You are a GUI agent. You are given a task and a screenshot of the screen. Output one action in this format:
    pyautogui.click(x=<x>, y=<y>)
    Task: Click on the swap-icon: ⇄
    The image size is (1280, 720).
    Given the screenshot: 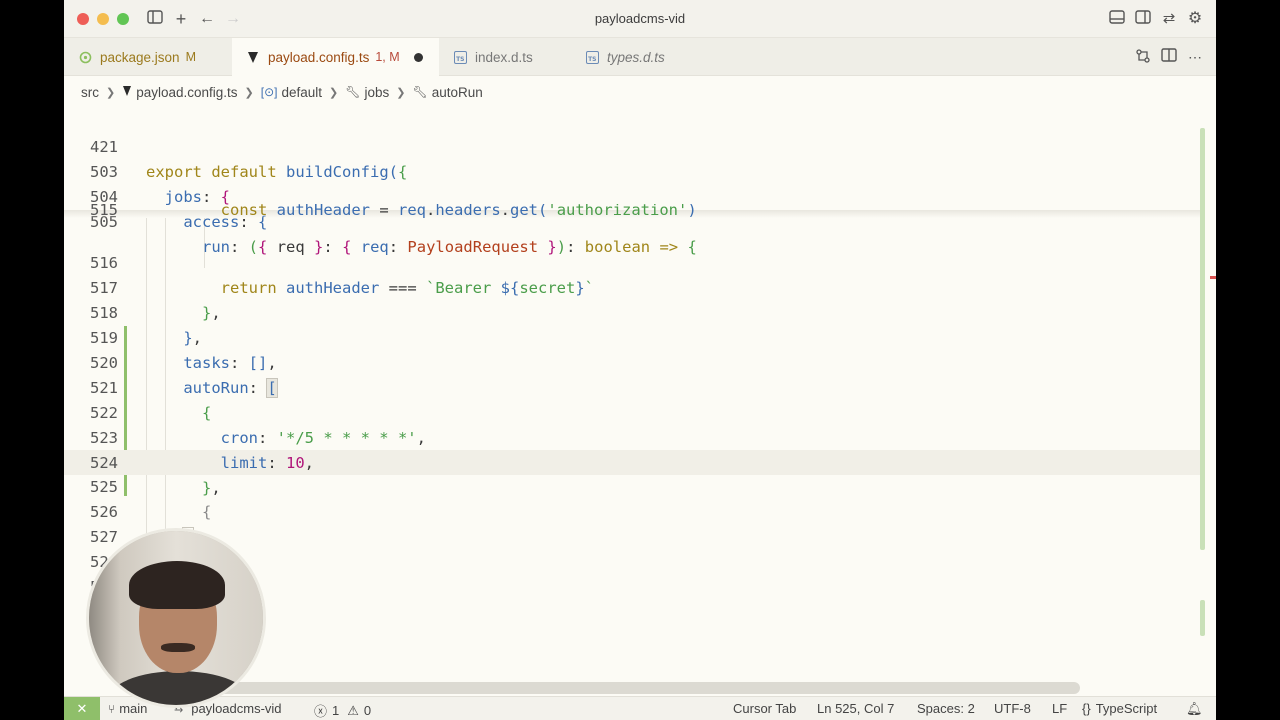 What is the action you would take?
    pyautogui.click(x=1169, y=19)
    